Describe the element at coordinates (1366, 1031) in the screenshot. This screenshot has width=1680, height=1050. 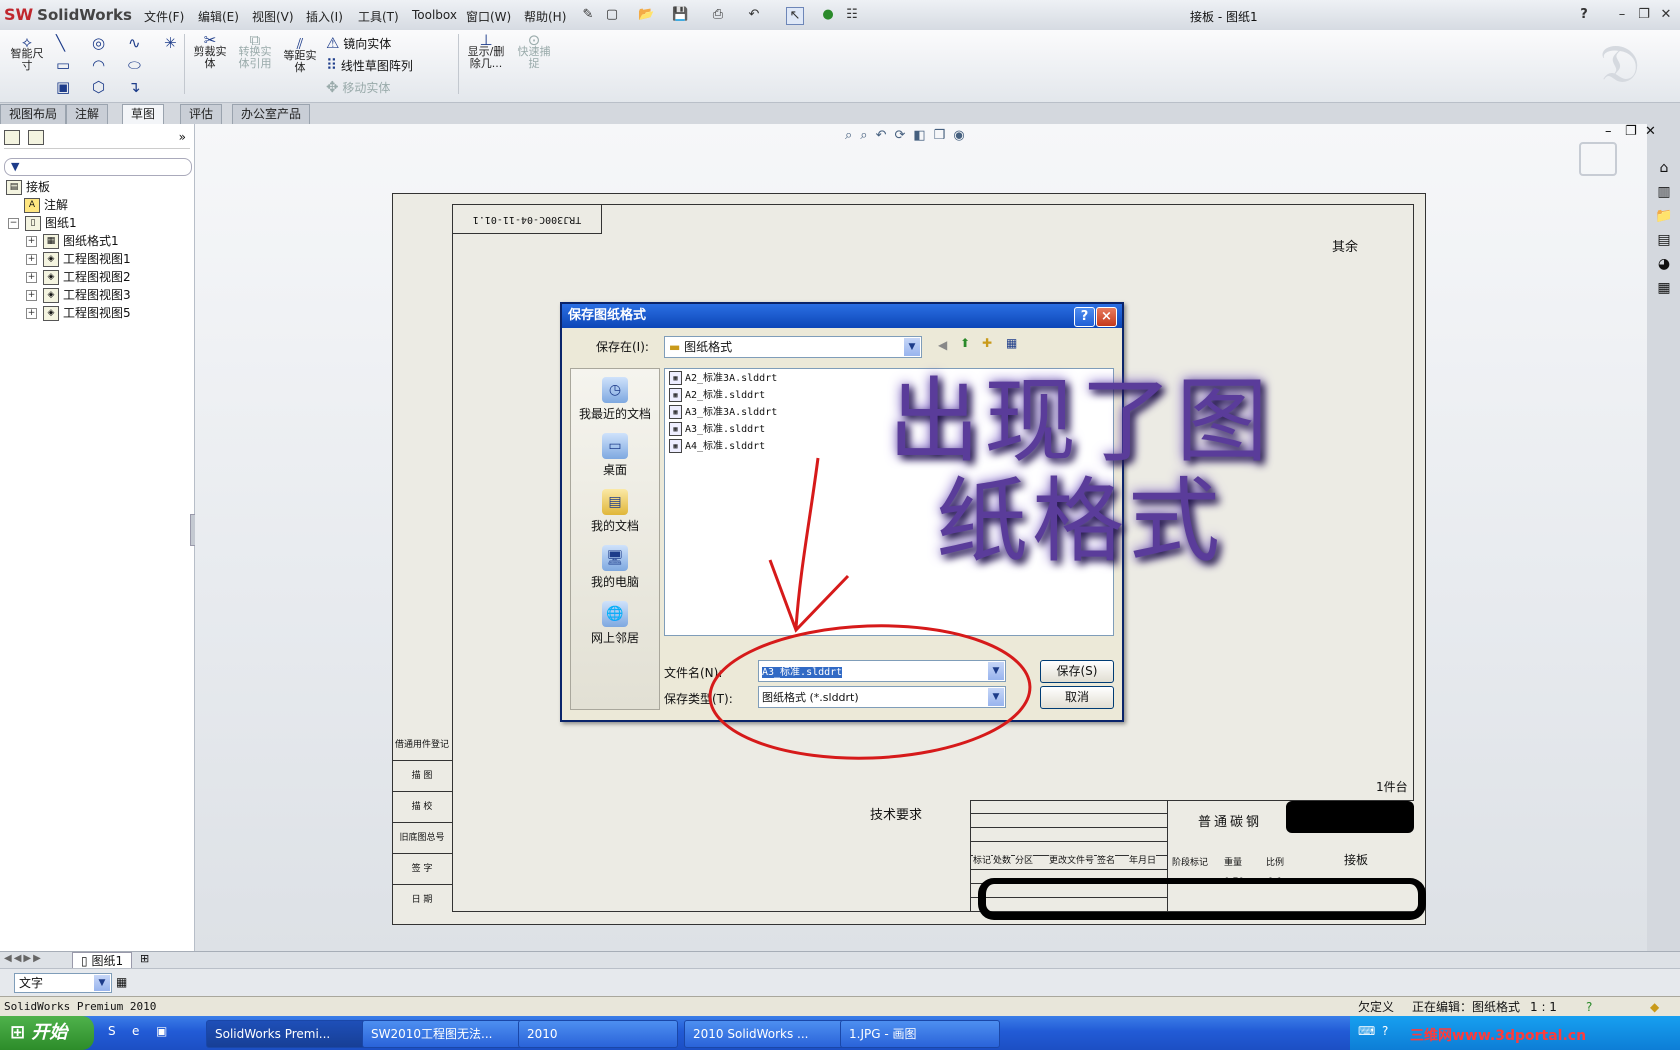
I see `keyboard-icon: ⌨` at that location.